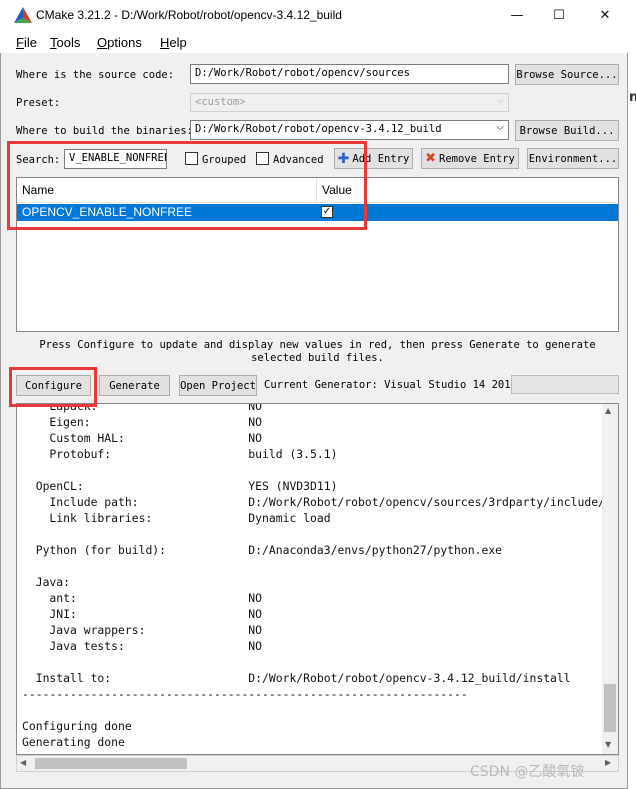 The width and height of the screenshot is (636, 789). Describe the element at coordinates (176, 518) in the screenshot. I see `output-line: Link libraries: Dynamic load` at that location.